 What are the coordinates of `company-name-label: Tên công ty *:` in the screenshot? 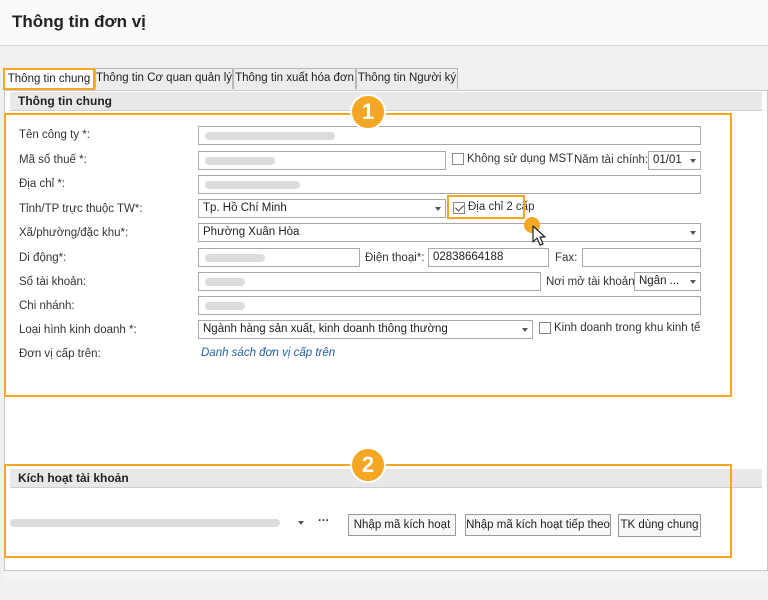 It's located at (54, 135).